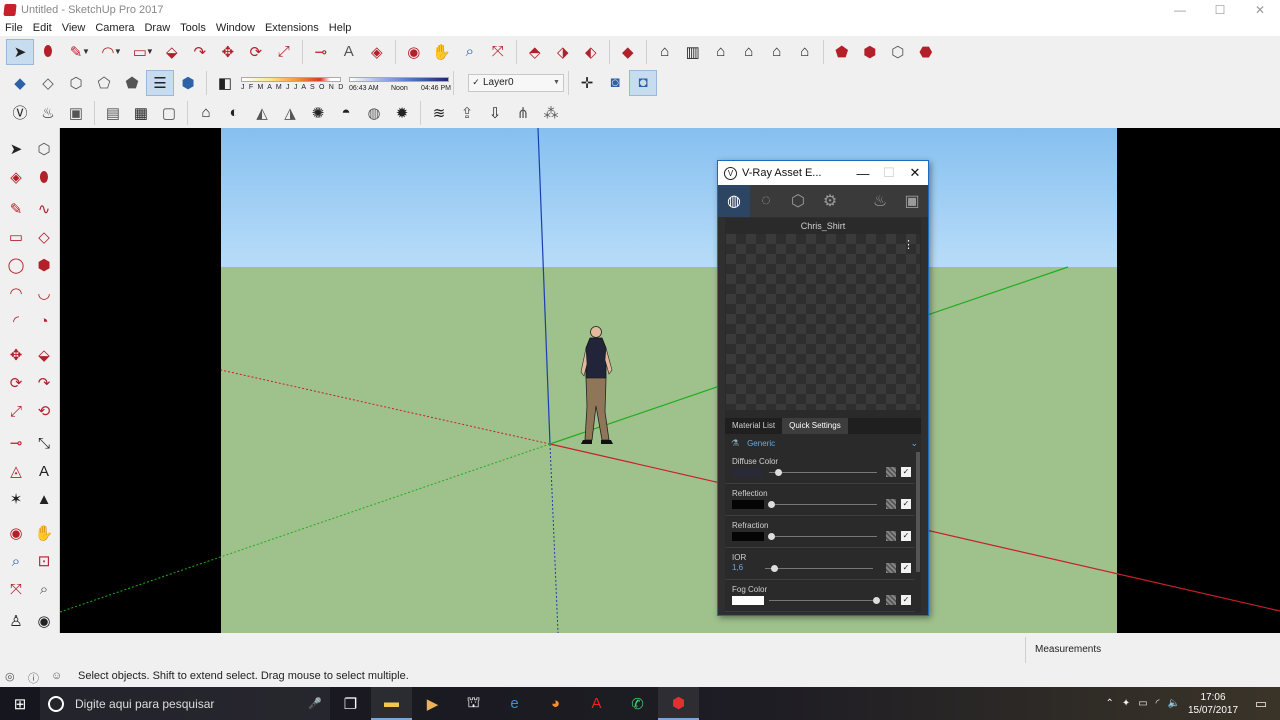 The image size is (1280, 720). Describe the element at coordinates (432, 703) in the screenshot. I see `media-player-icon: ▶` at that location.